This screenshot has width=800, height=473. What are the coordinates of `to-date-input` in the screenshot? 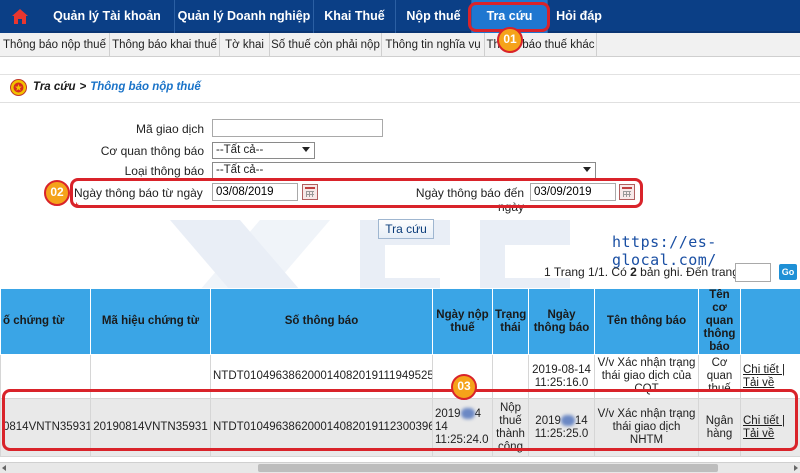 It's located at (573, 192).